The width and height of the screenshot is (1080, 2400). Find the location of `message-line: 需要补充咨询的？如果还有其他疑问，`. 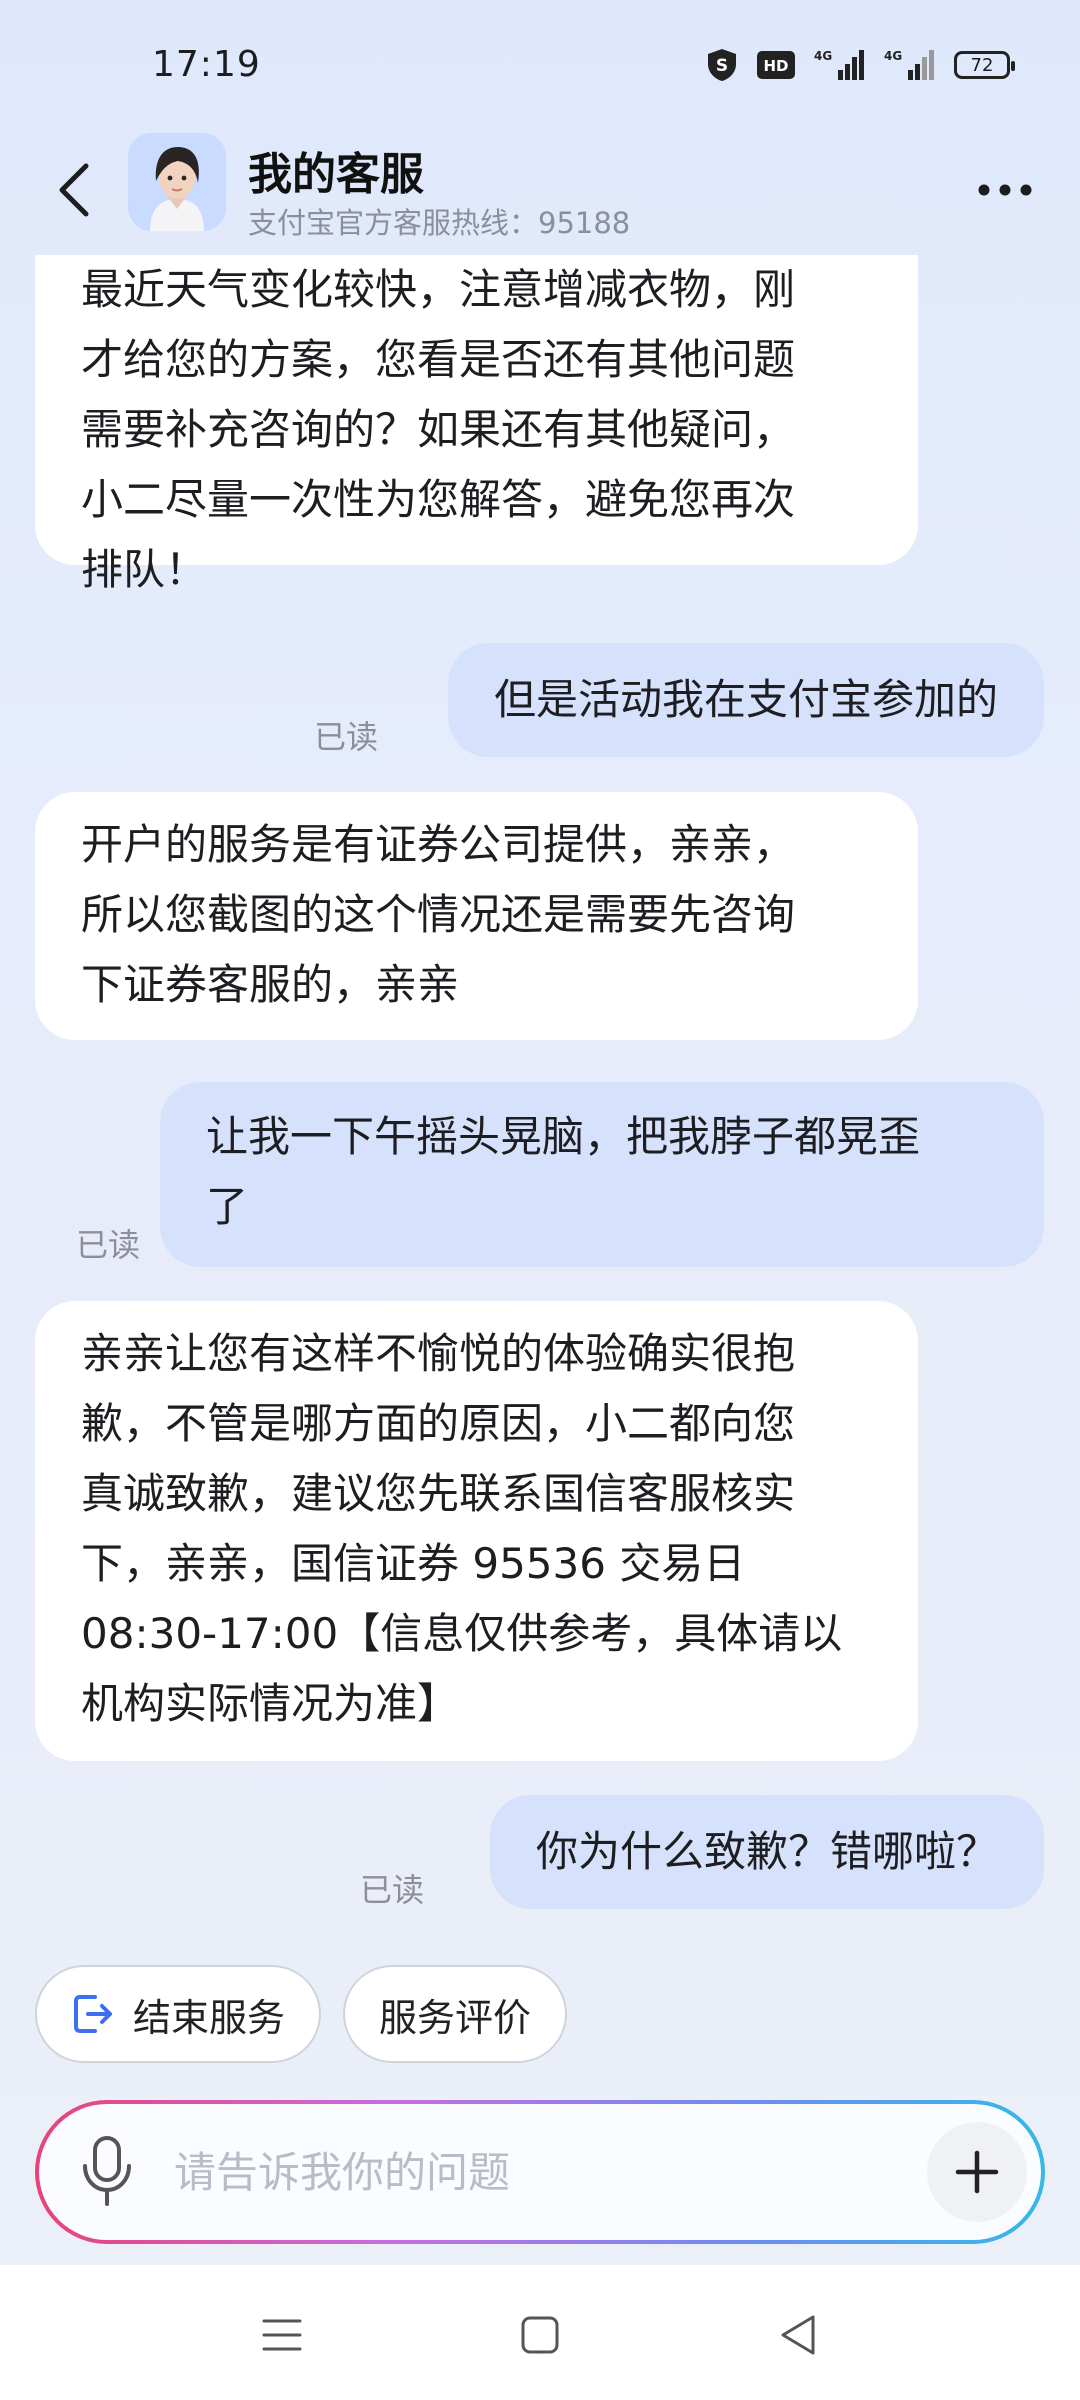

message-line: 需要补充咨询的？如果还有其他疑问， is located at coordinates (438, 429).